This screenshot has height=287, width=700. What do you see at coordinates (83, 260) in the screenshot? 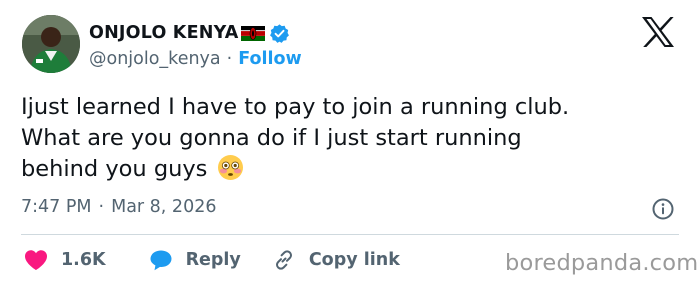
I see `like-count: 1.6K` at bounding box center [83, 260].